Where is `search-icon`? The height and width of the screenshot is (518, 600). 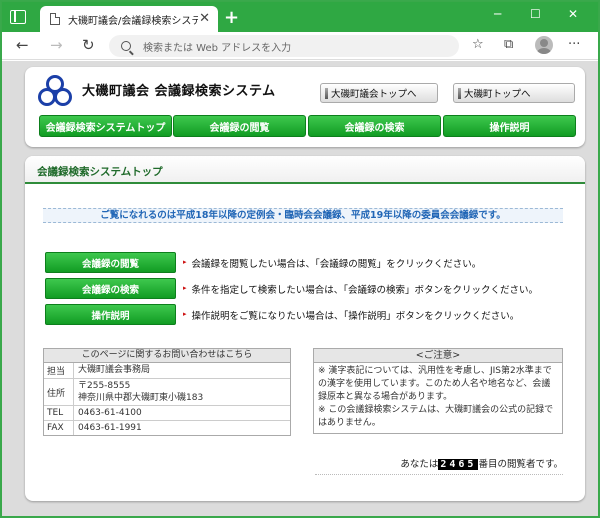
search-icon is located at coordinates (126, 46).